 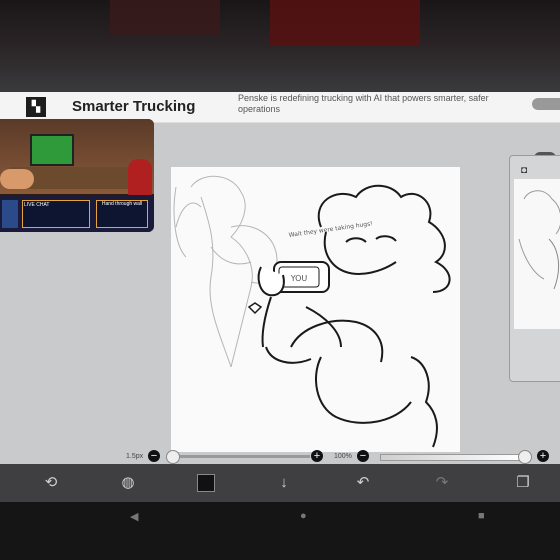 I want to click on color-swatch, so click(x=206, y=483).